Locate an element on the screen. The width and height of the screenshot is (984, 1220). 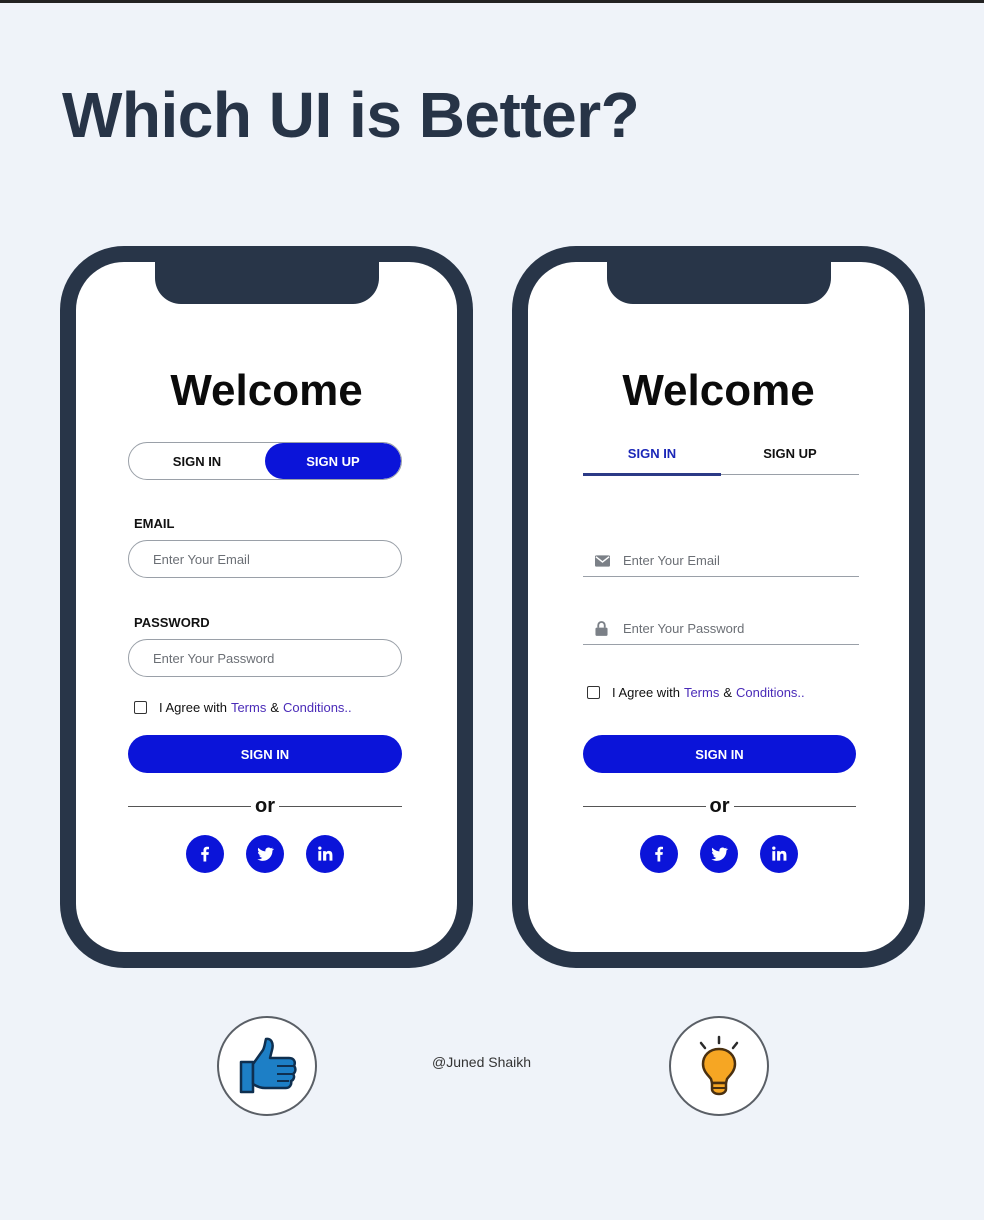
lightbulb-badge is located at coordinates (719, 1066).